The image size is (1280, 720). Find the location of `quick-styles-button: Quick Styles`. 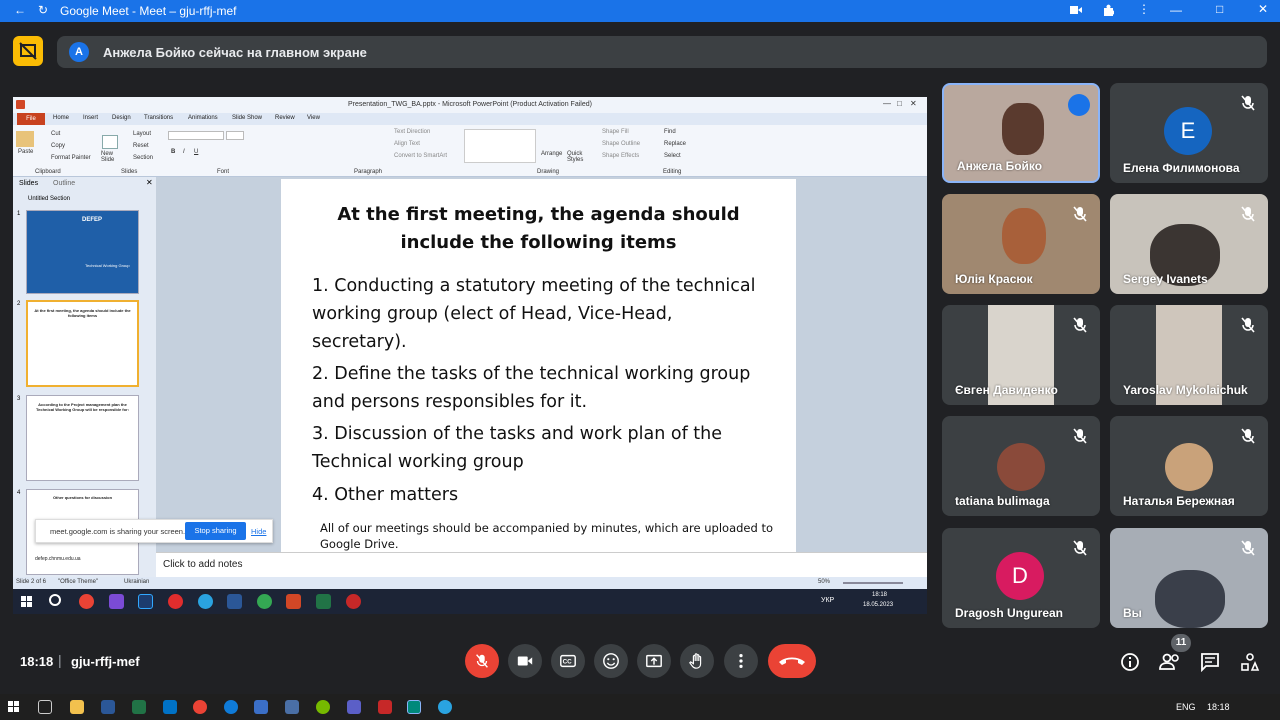

quick-styles-button: Quick Styles is located at coordinates (579, 157).